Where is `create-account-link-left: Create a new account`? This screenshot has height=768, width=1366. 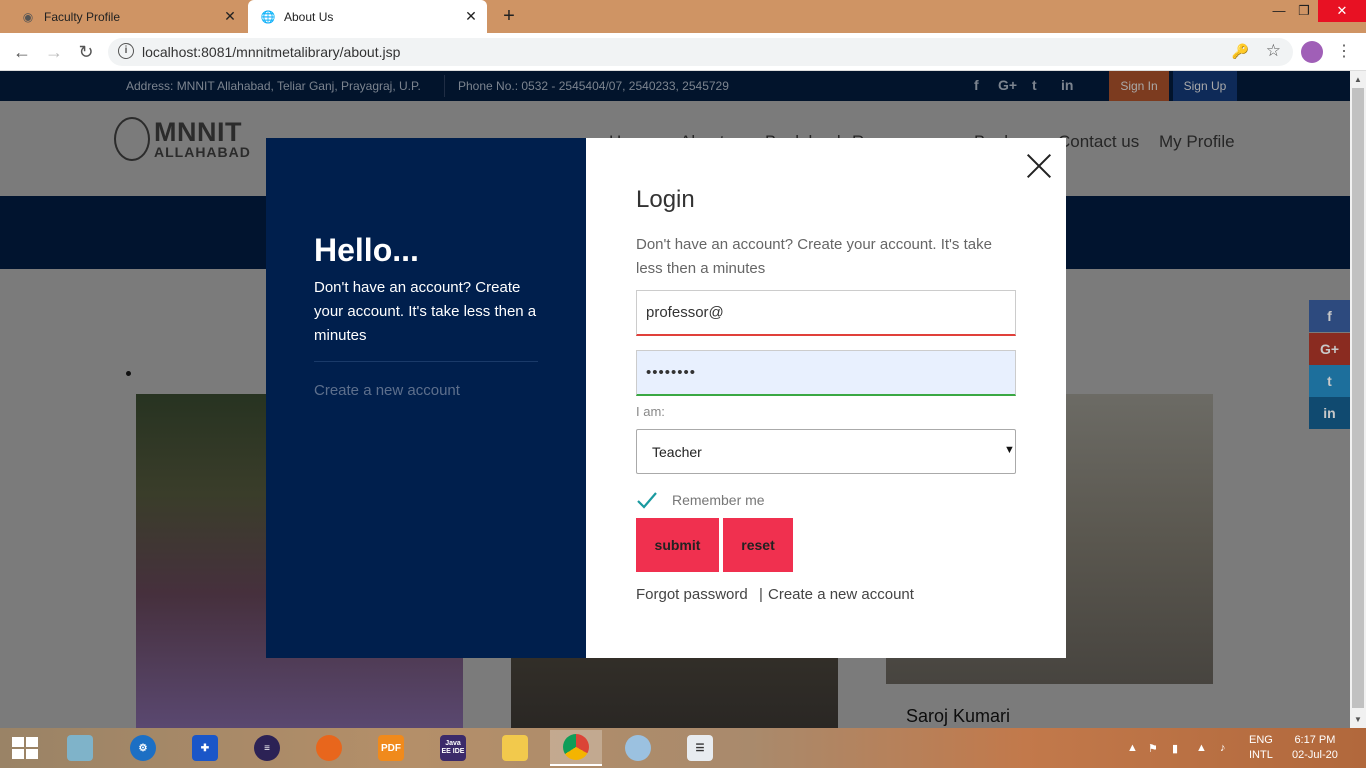 create-account-link-left: Create a new account is located at coordinates (387, 390).